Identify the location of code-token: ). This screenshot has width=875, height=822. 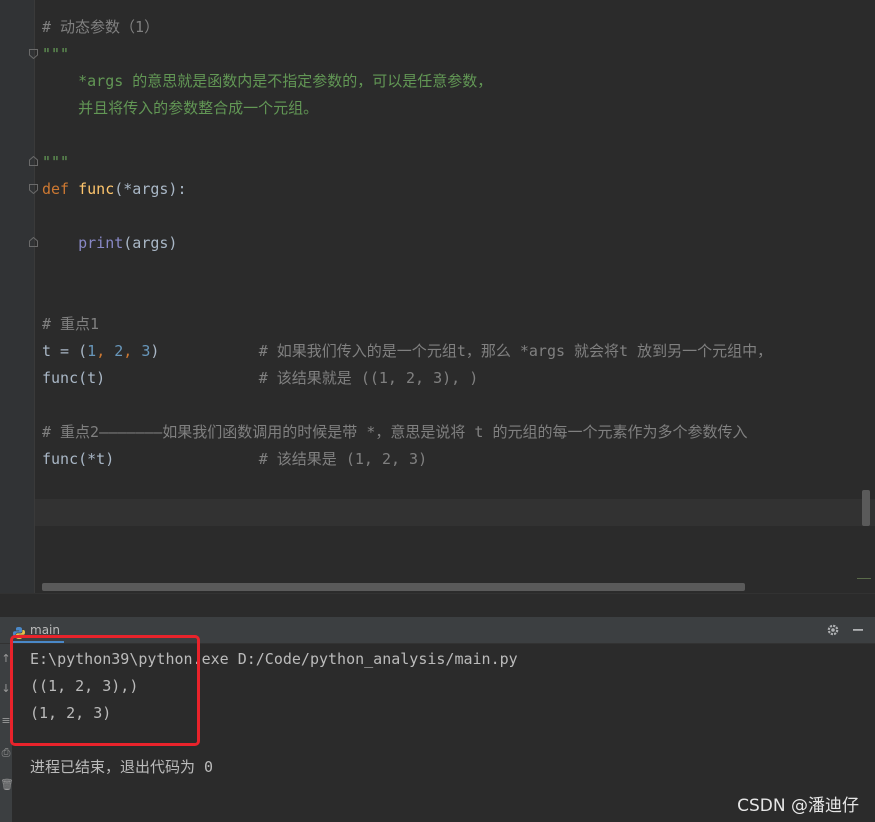
(204, 351).